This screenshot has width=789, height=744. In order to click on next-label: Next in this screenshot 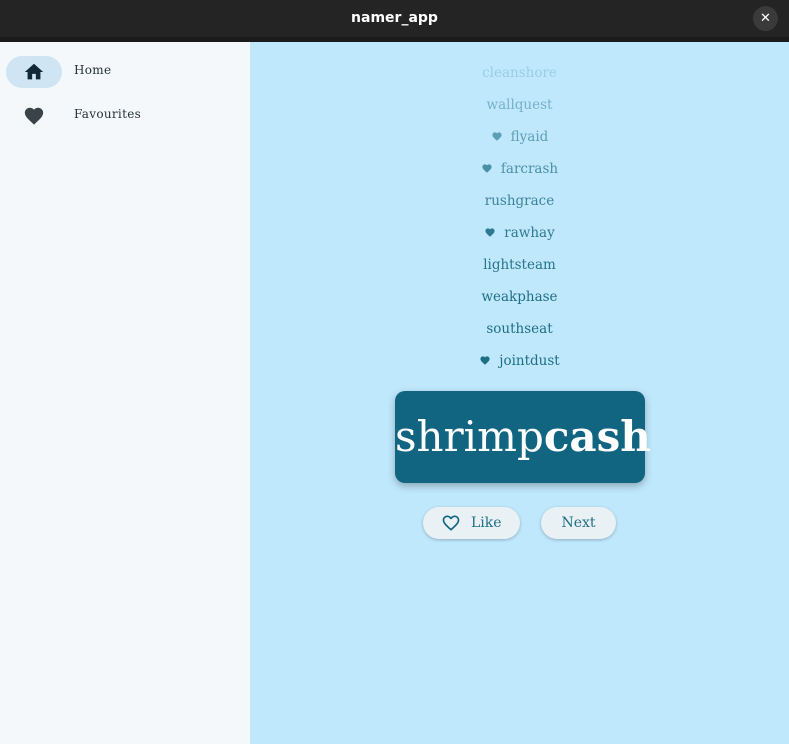, I will do `click(578, 523)`.